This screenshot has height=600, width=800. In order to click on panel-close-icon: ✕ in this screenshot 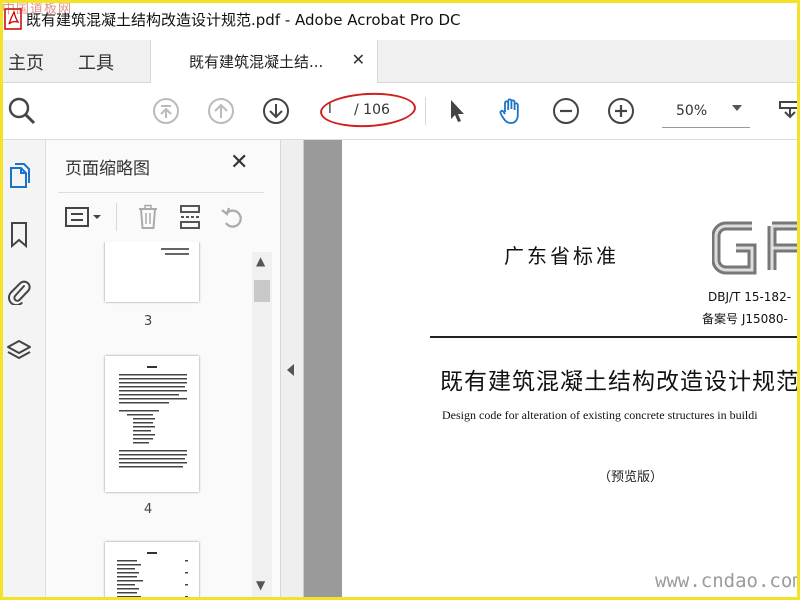, I will do `click(239, 162)`.